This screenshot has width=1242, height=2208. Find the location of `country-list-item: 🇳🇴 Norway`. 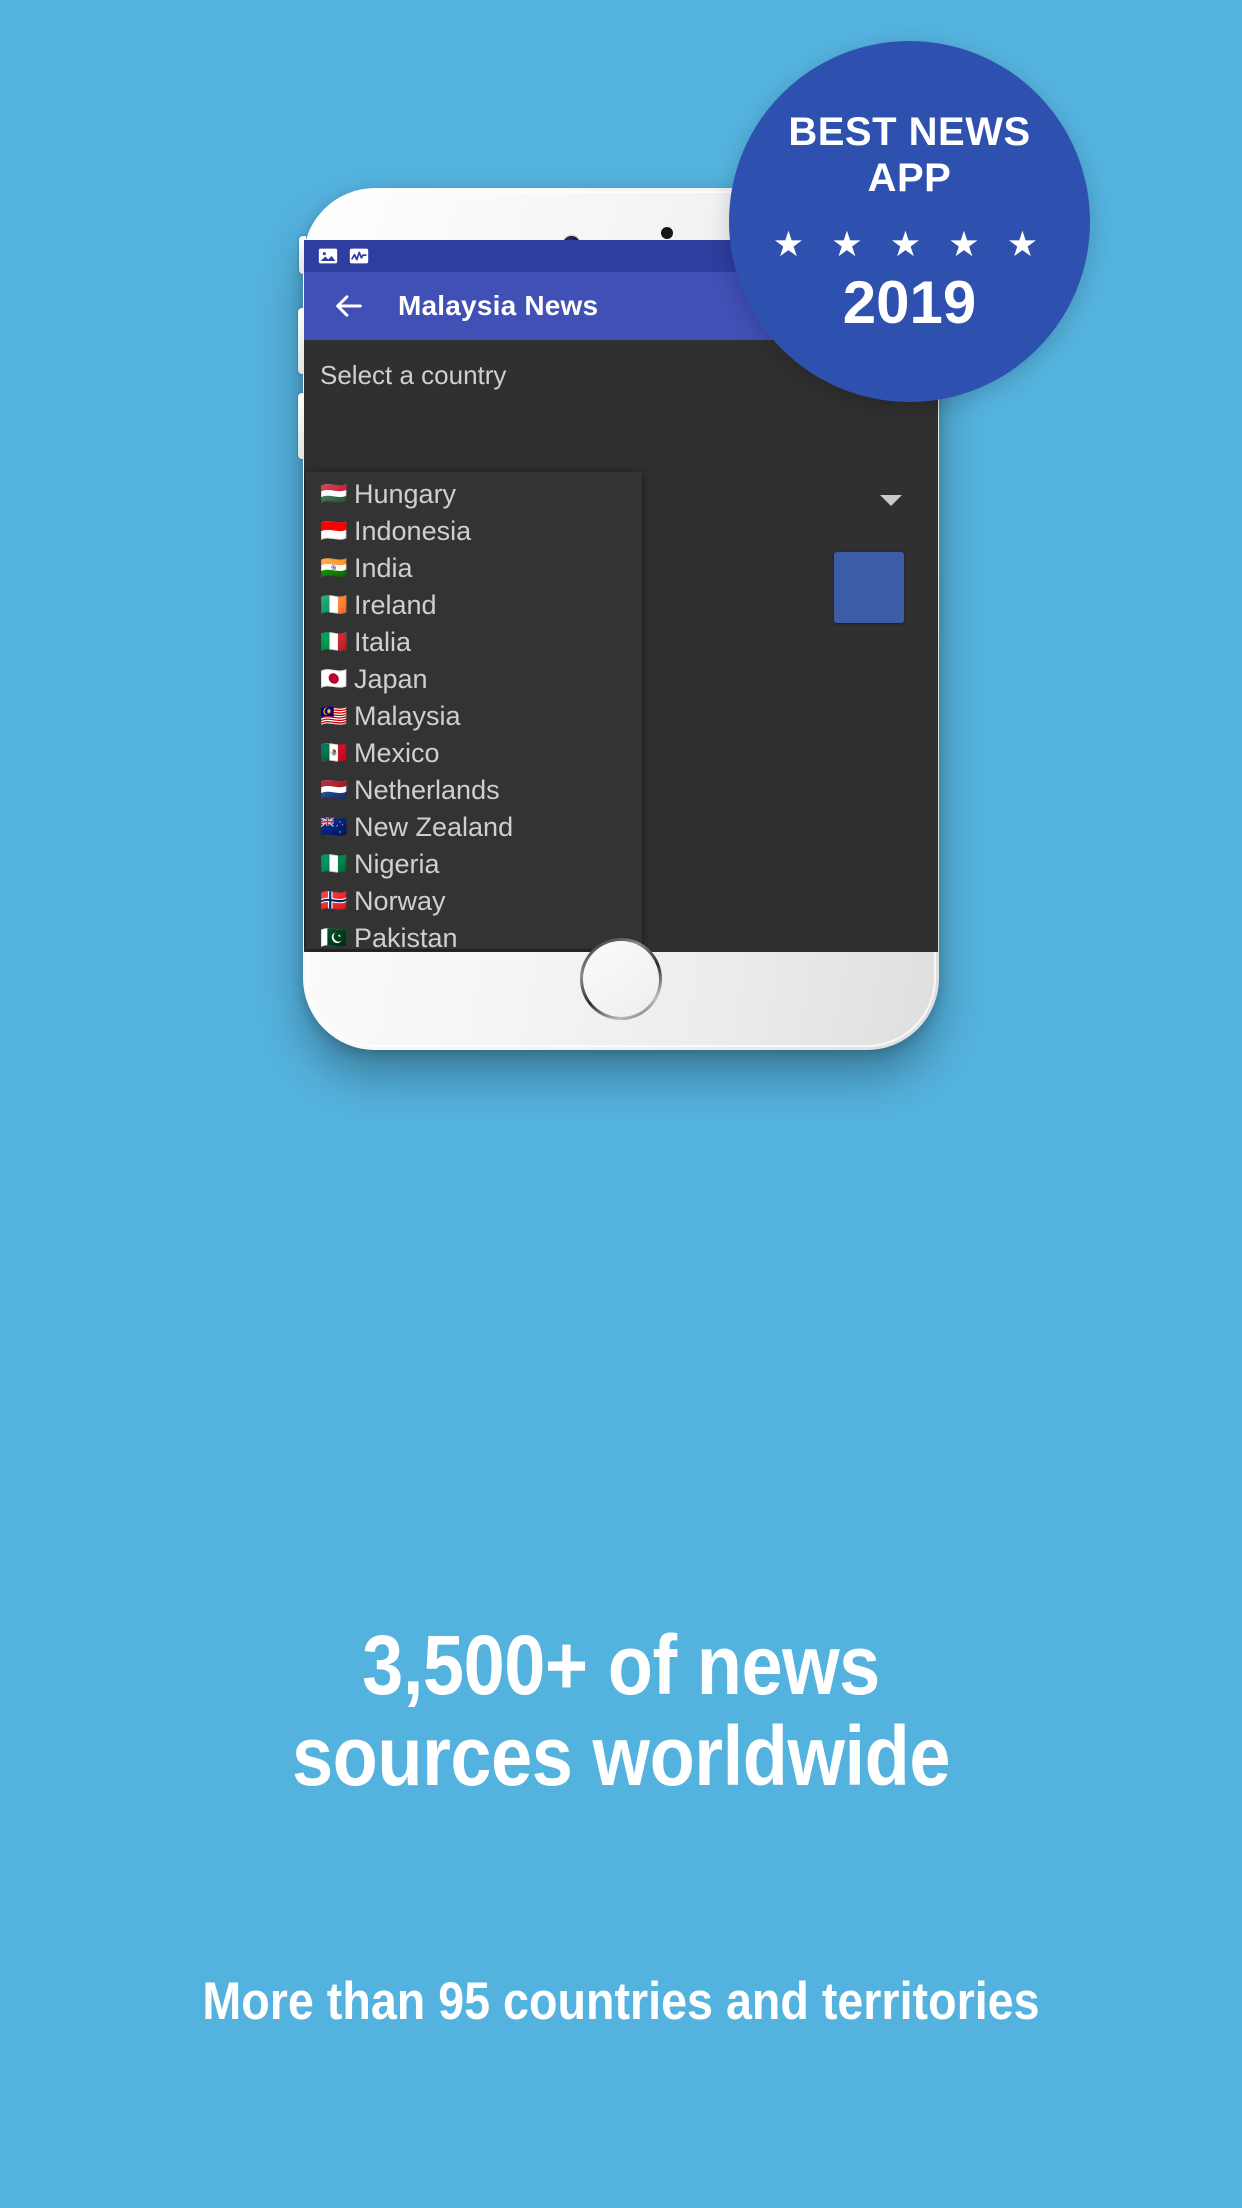

country-list-item: 🇳🇴 Norway is located at coordinates (474, 901).